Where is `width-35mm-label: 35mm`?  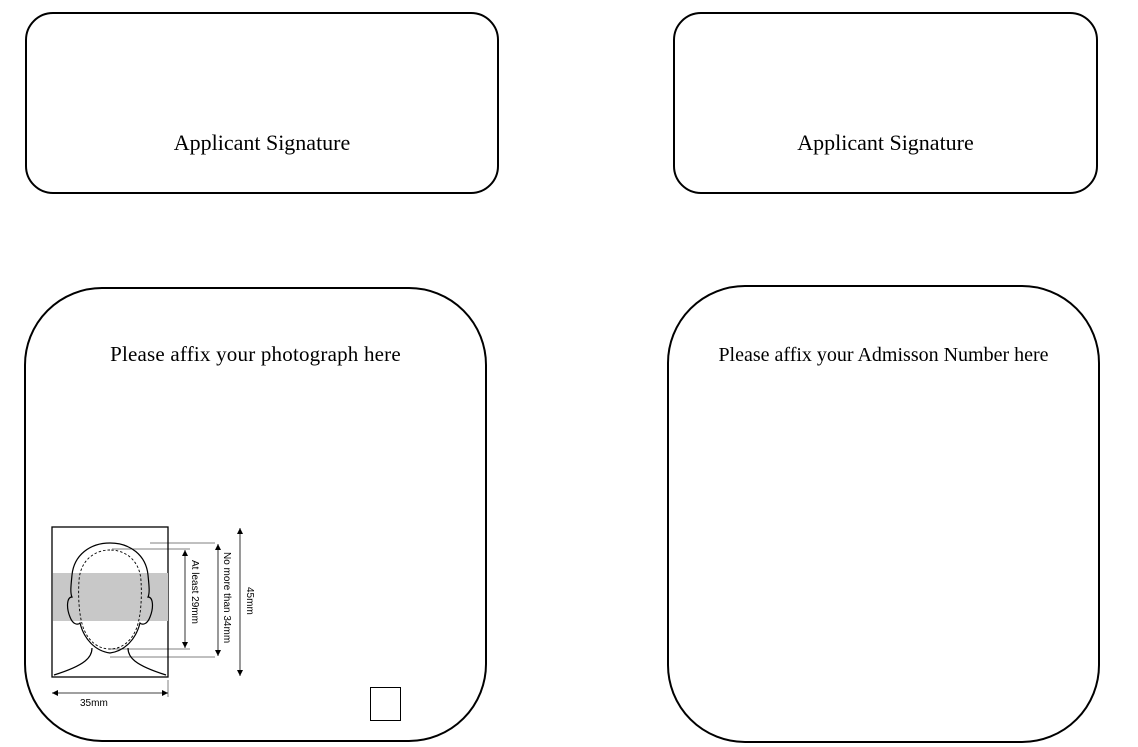 width-35mm-label: 35mm is located at coordinates (94, 703).